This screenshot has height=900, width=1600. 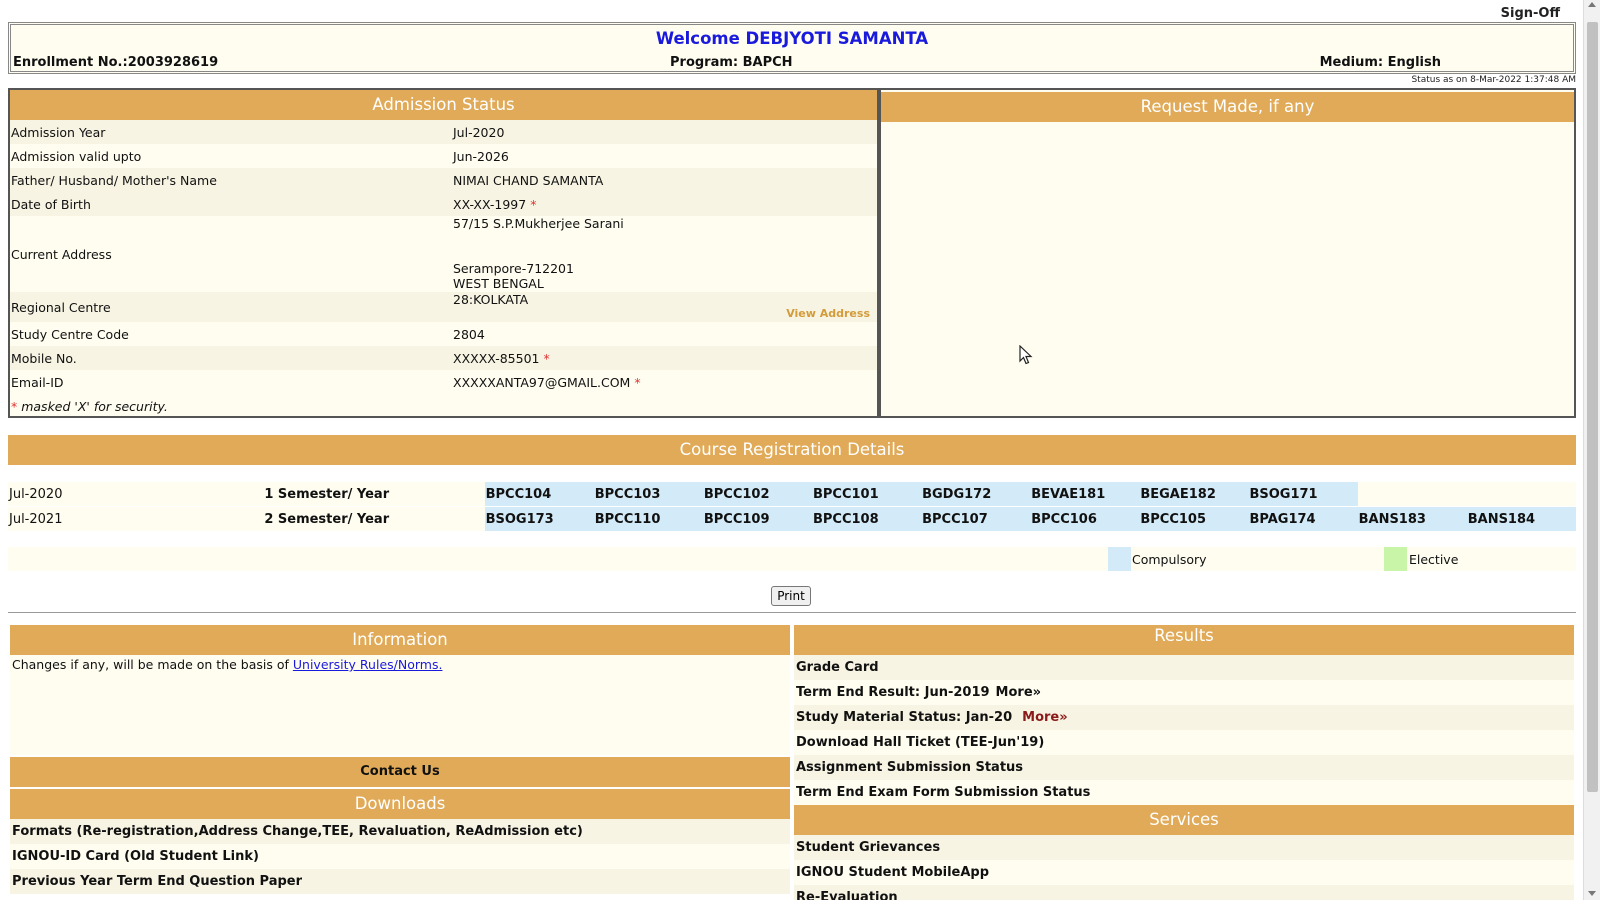 What do you see at coordinates (443, 406) in the screenshot?
I see `admission-row: * masked 'X' for security.` at bounding box center [443, 406].